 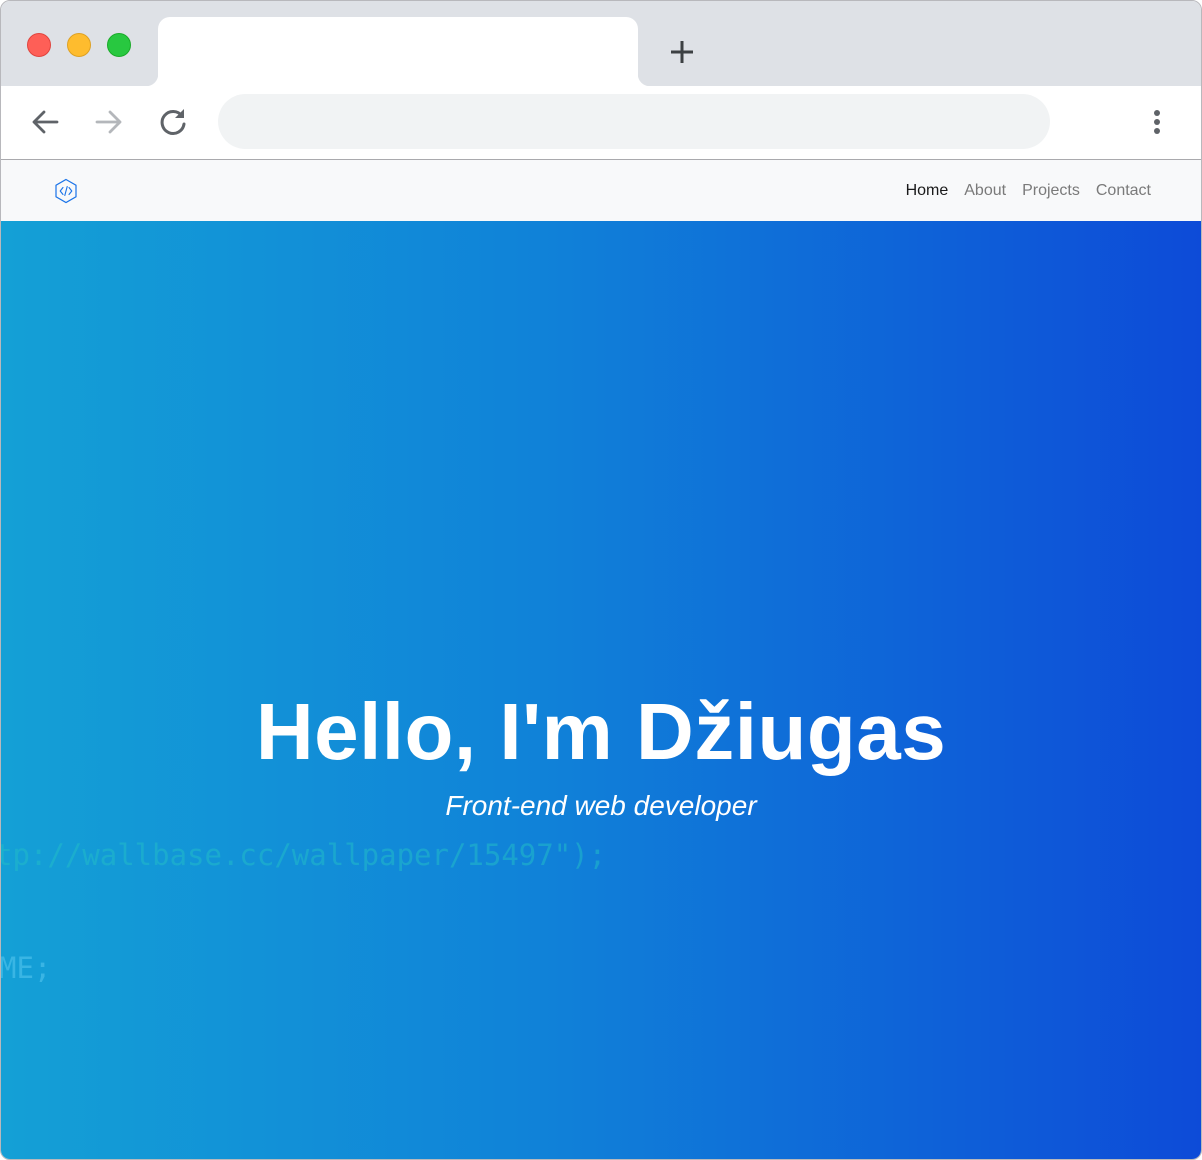 I want to click on code-line: ), so click(x=2, y=655).